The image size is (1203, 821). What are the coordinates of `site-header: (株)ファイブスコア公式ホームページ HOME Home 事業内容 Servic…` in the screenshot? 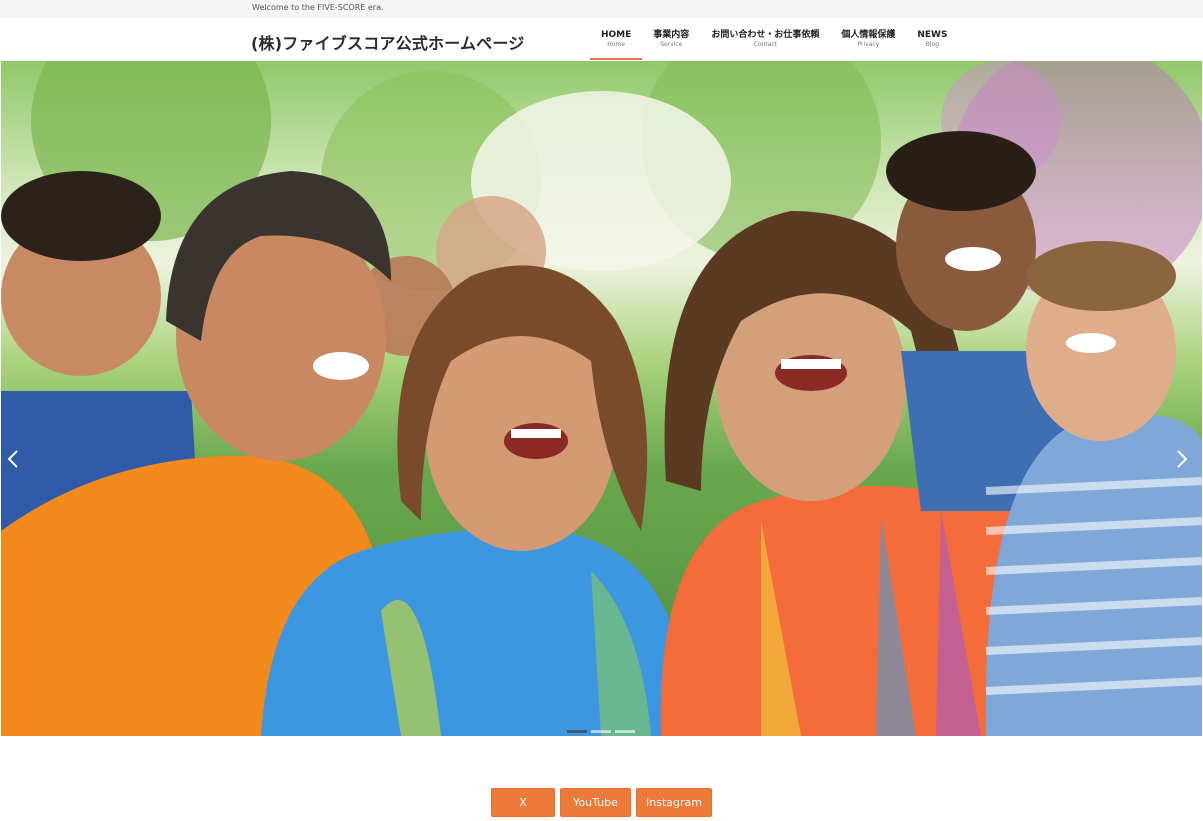 It's located at (601, 39).